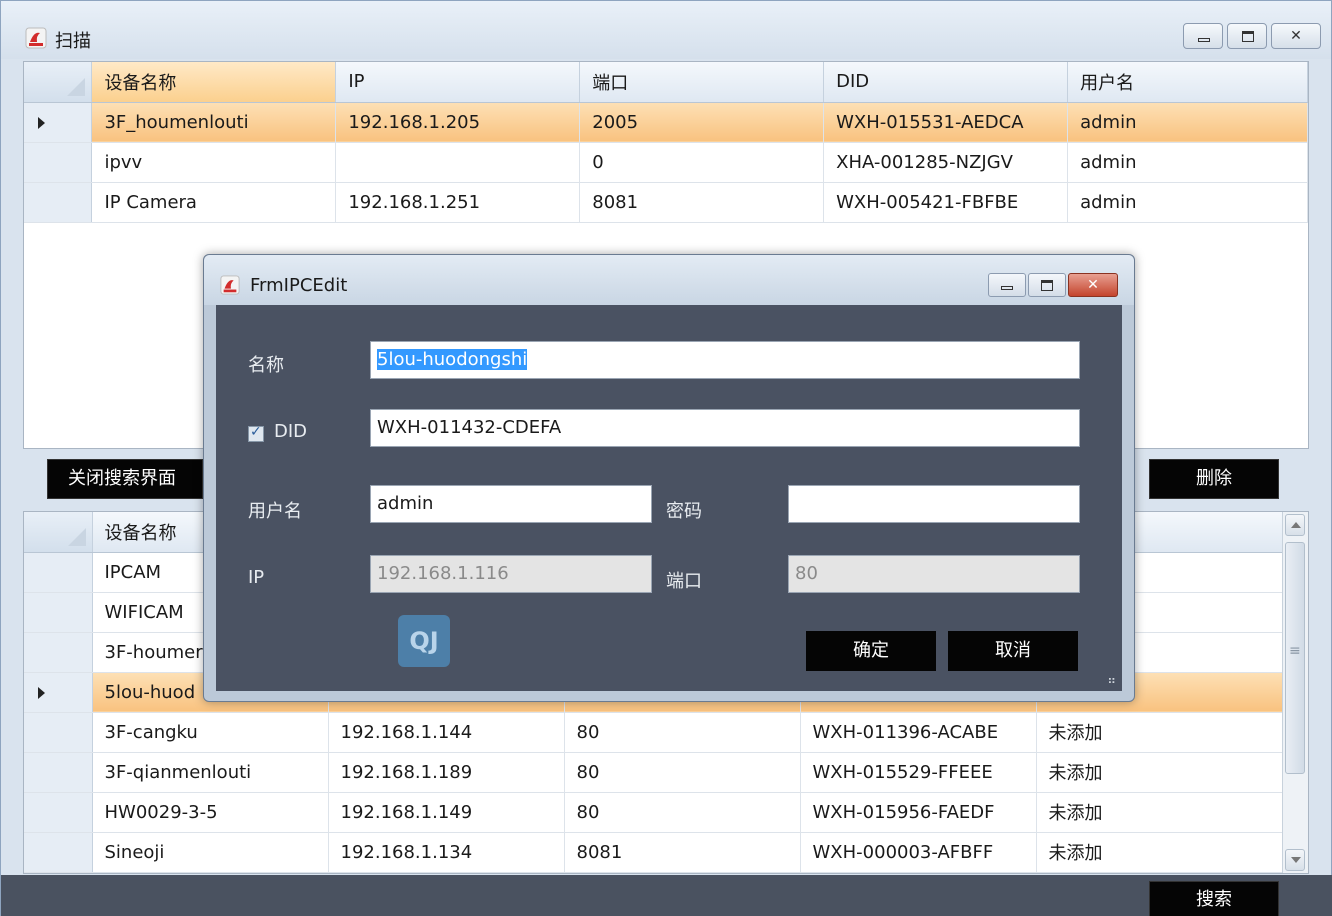 The width and height of the screenshot is (1332, 916). Describe the element at coordinates (452, 359) in the screenshot. I see `name-field-value: 5lou-huodongshi` at that location.